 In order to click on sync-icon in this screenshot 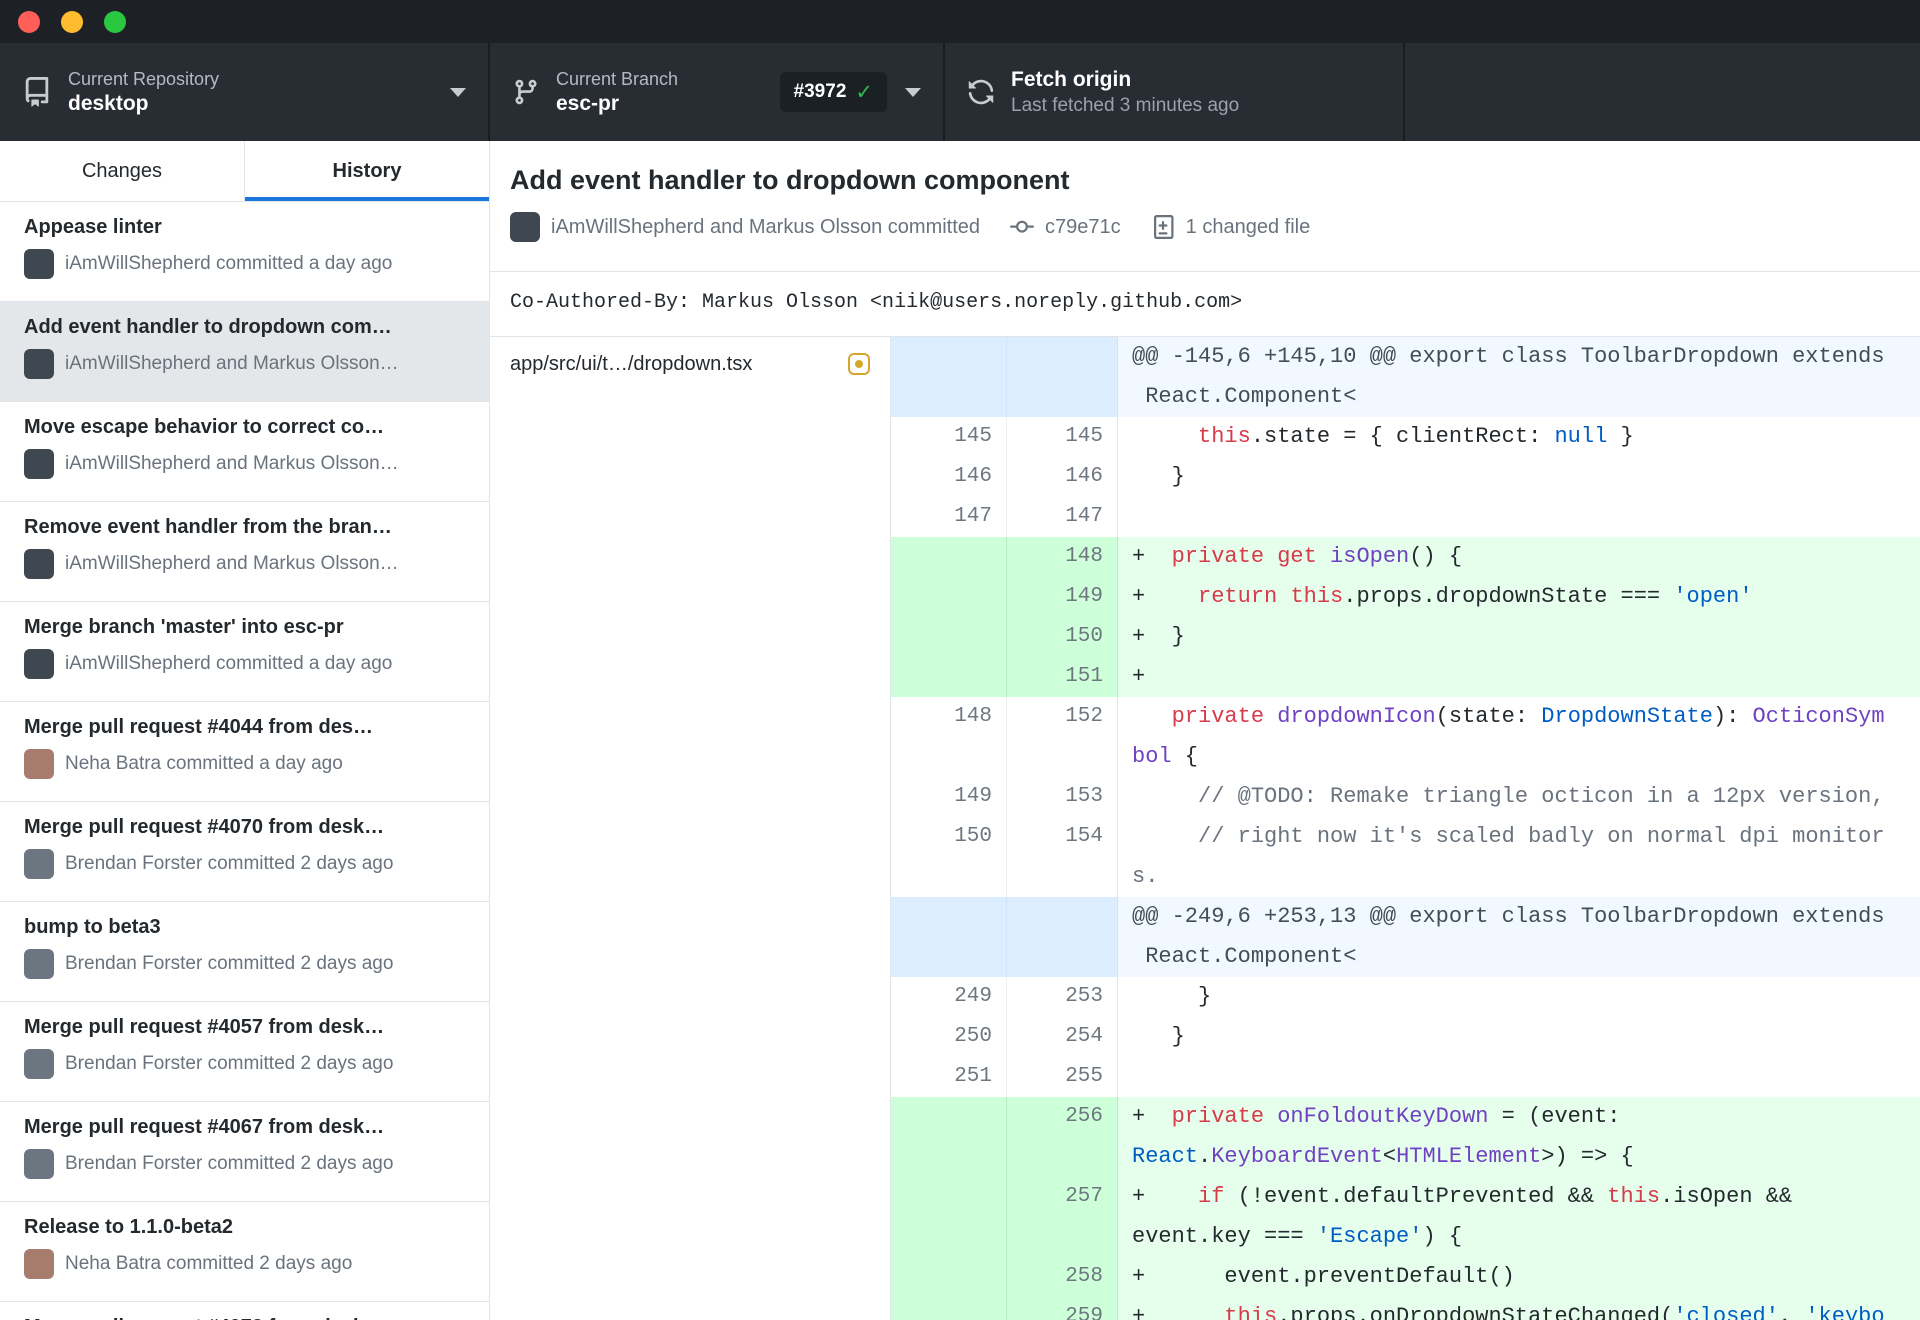, I will do `click(981, 92)`.